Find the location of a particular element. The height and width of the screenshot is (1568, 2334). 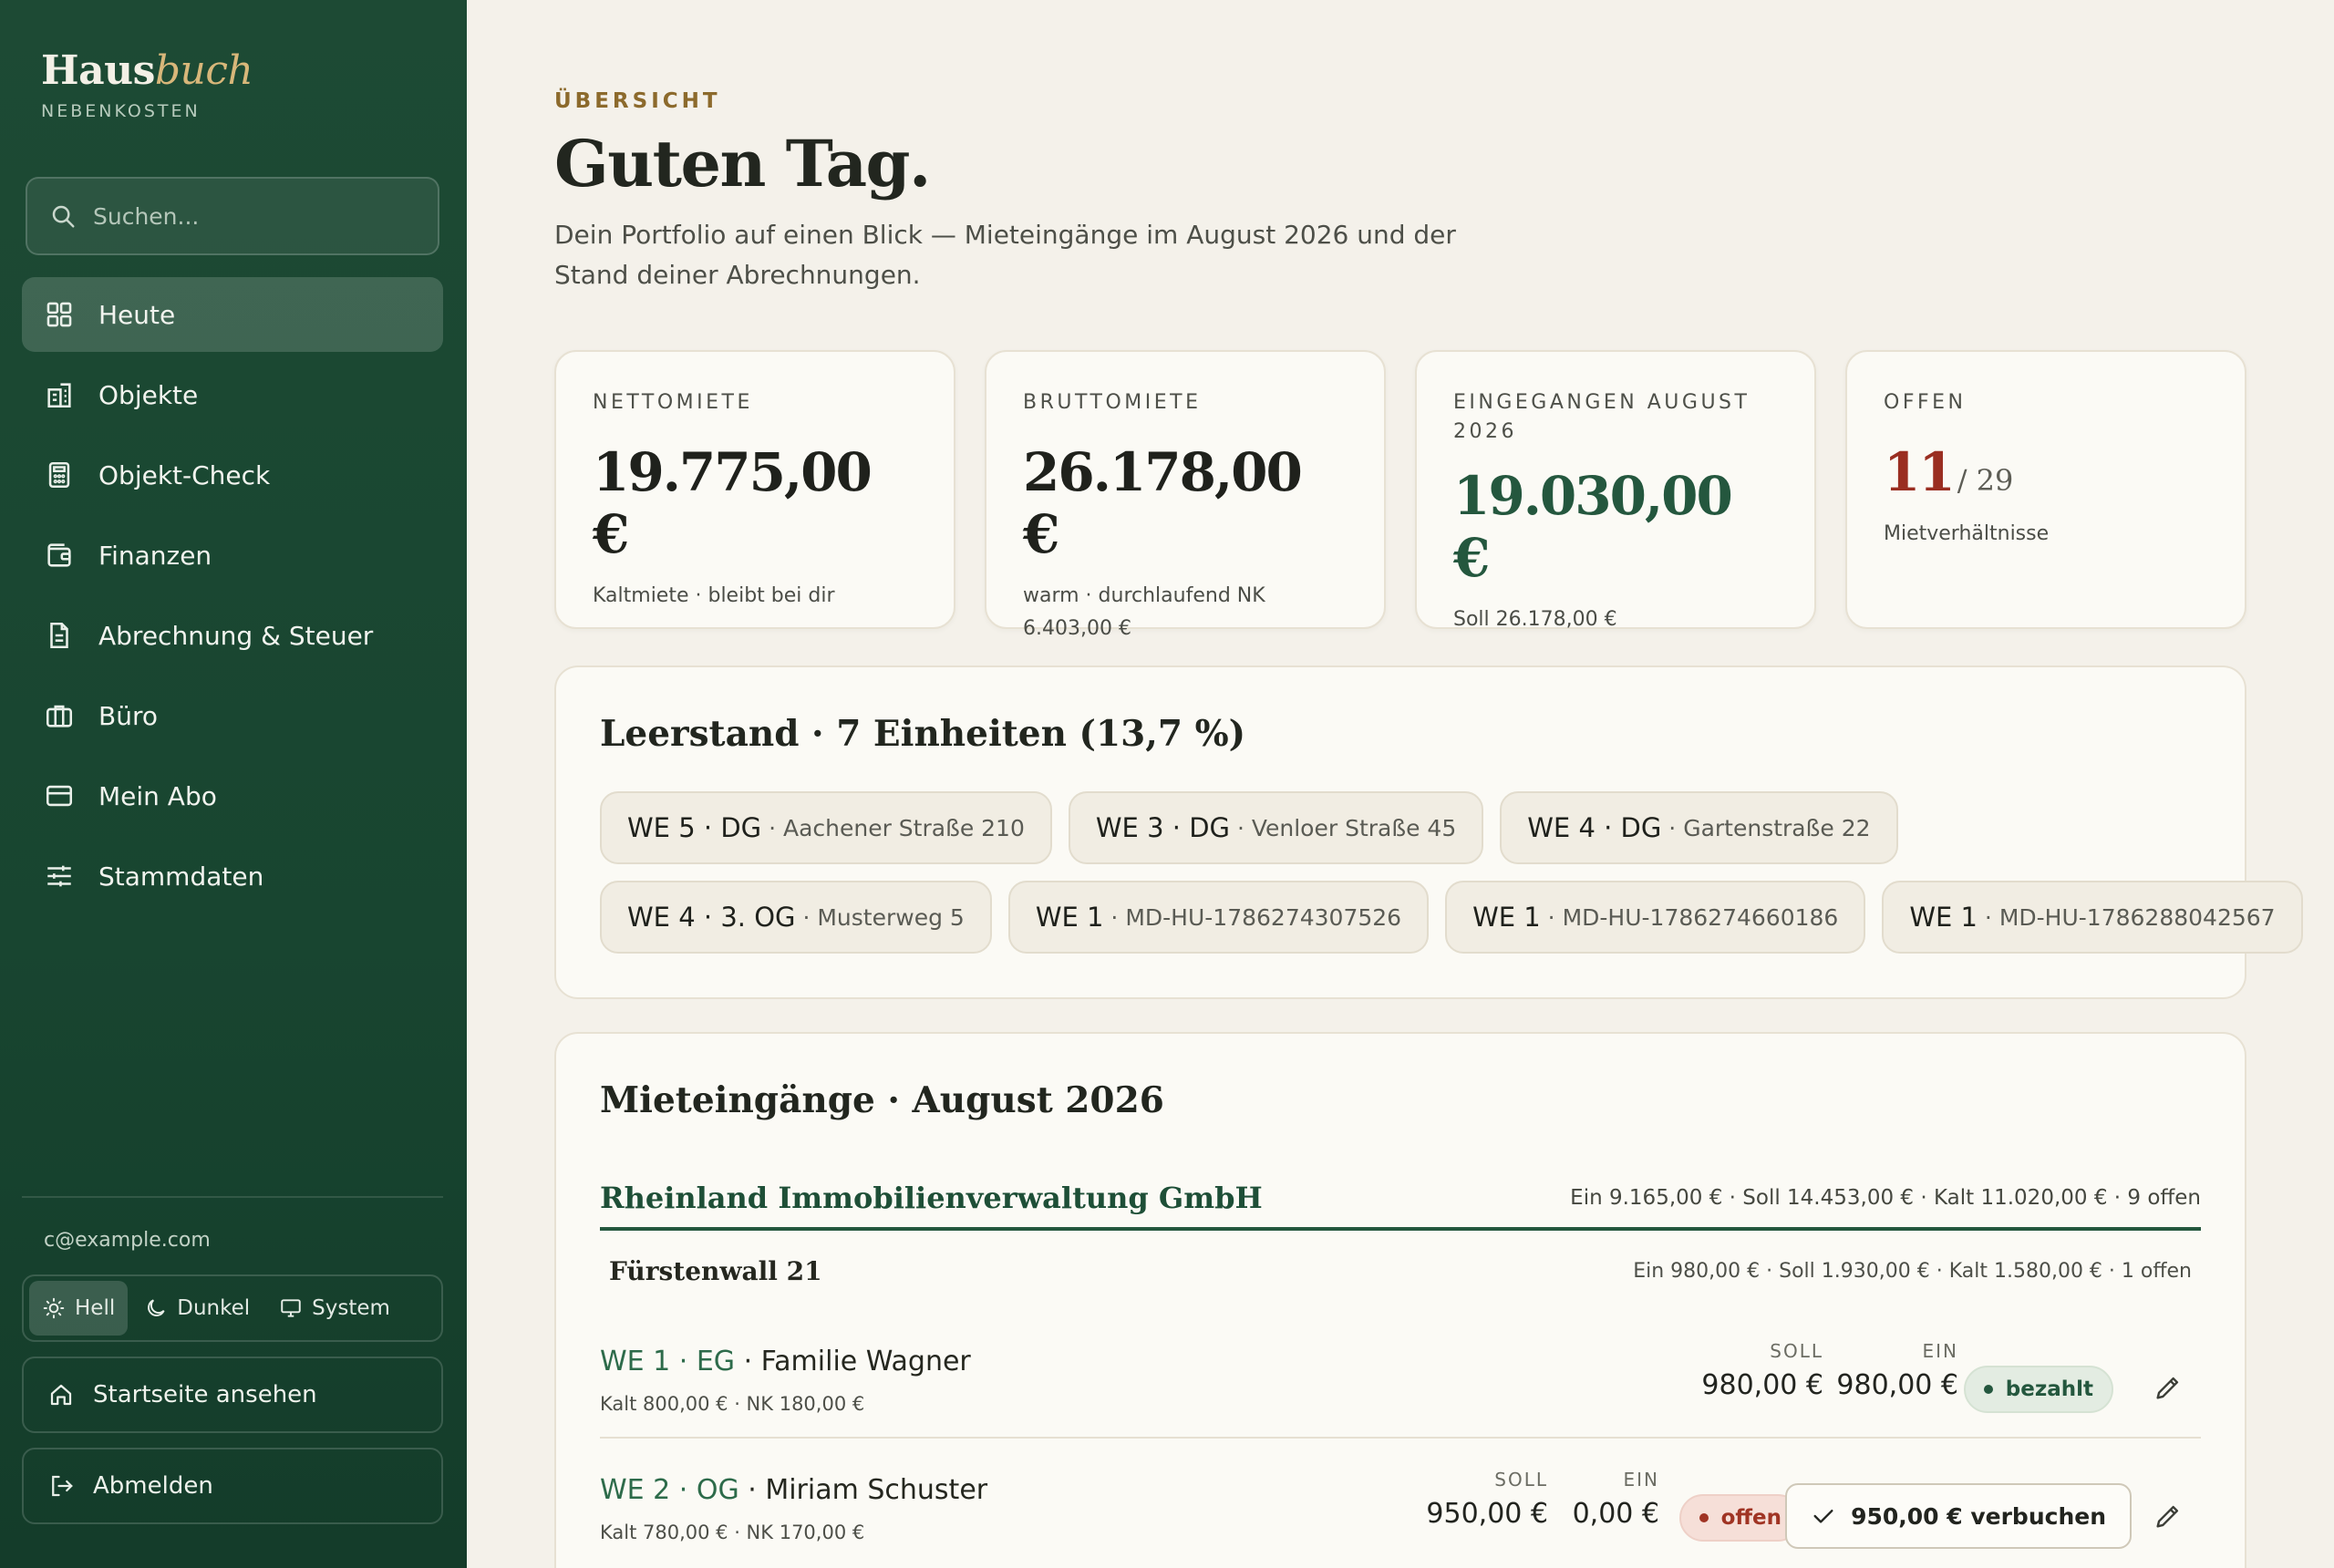

sliders-icon is located at coordinates (59, 876).